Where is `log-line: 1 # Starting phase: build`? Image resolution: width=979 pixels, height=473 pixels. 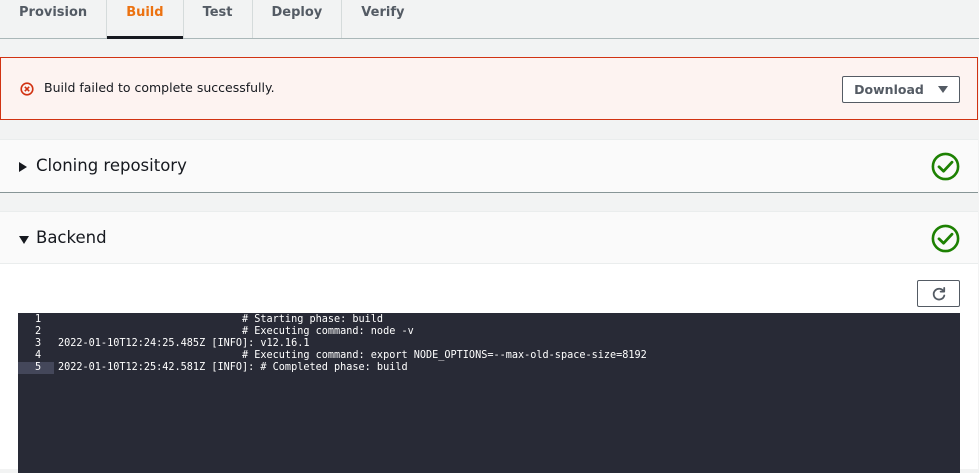
log-line: 1 # Starting phase: build is located at coordinates (489, 320).